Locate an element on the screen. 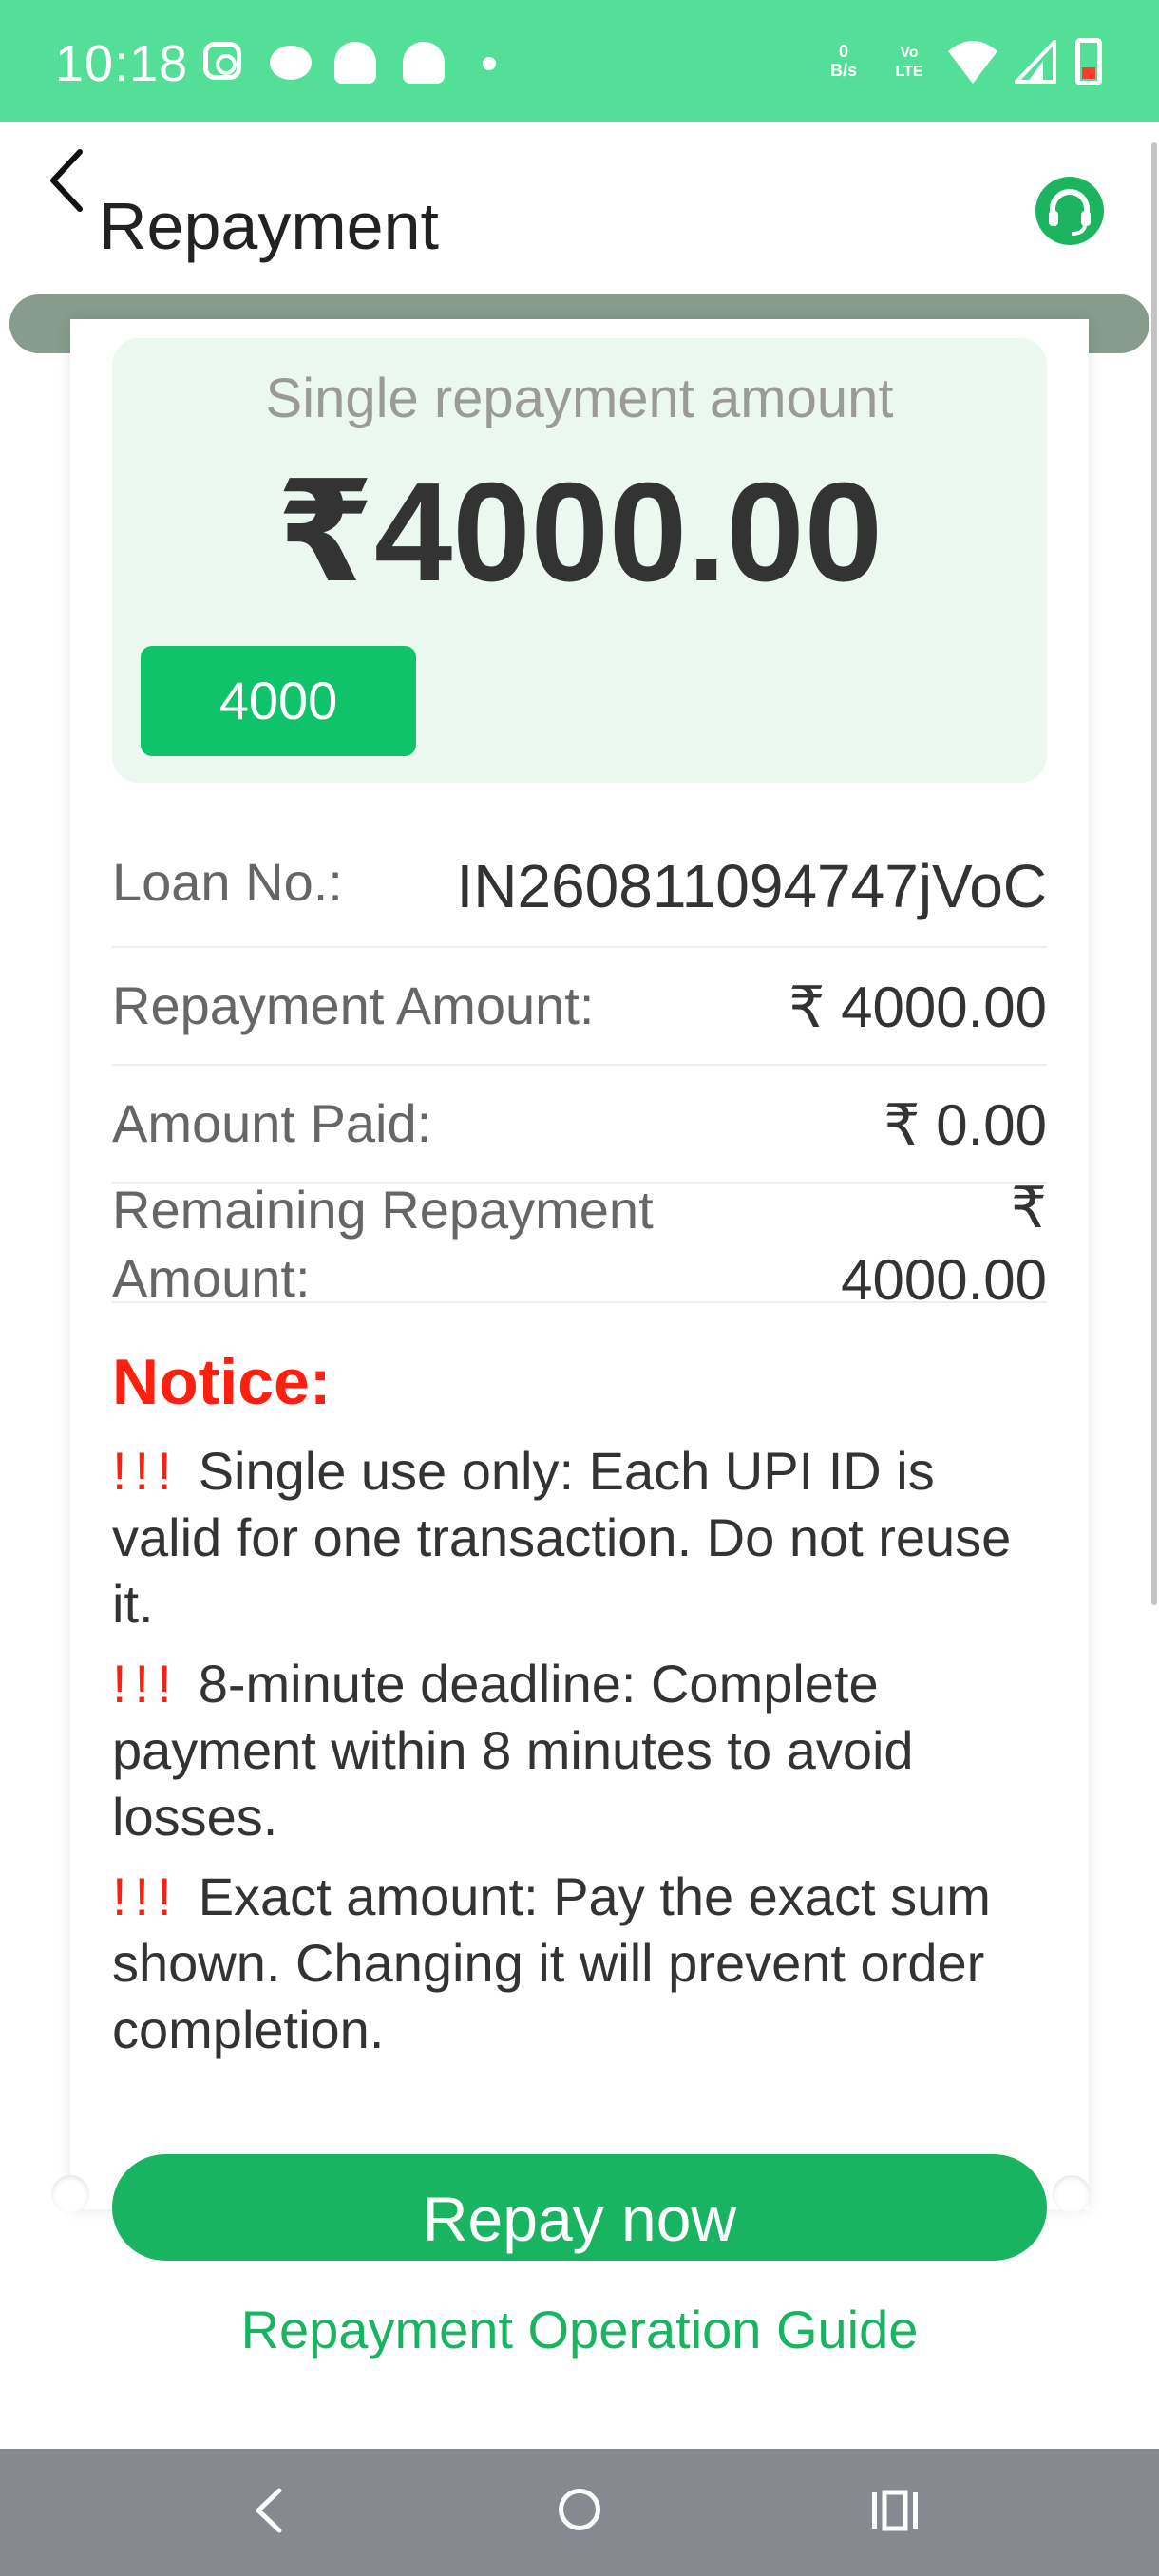  amount-summary: Single repayment amount ₹4000.00 4000 is located at coordinates (579, 560).